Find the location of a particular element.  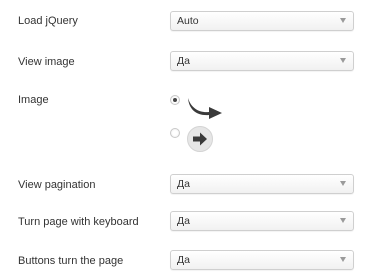

view-image-select-value: Да is located at coordinates (183, 61).